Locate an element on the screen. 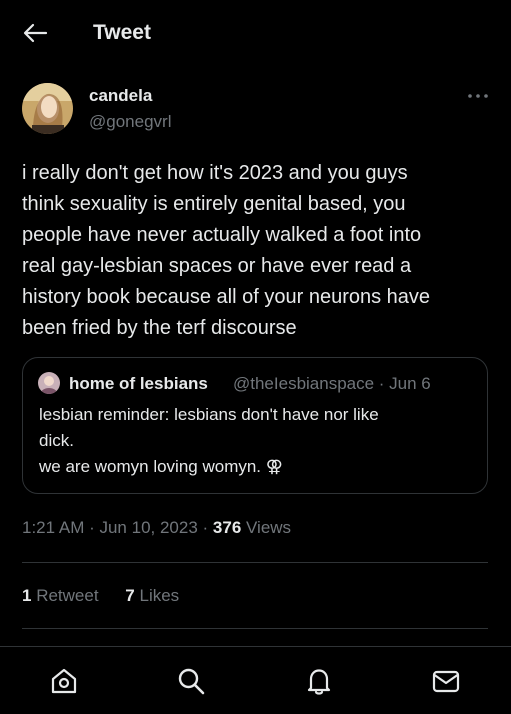 Image resolution: width=511 pixels, height=714 pixels. arrow-left-icon is located at coordinates (35, 33).